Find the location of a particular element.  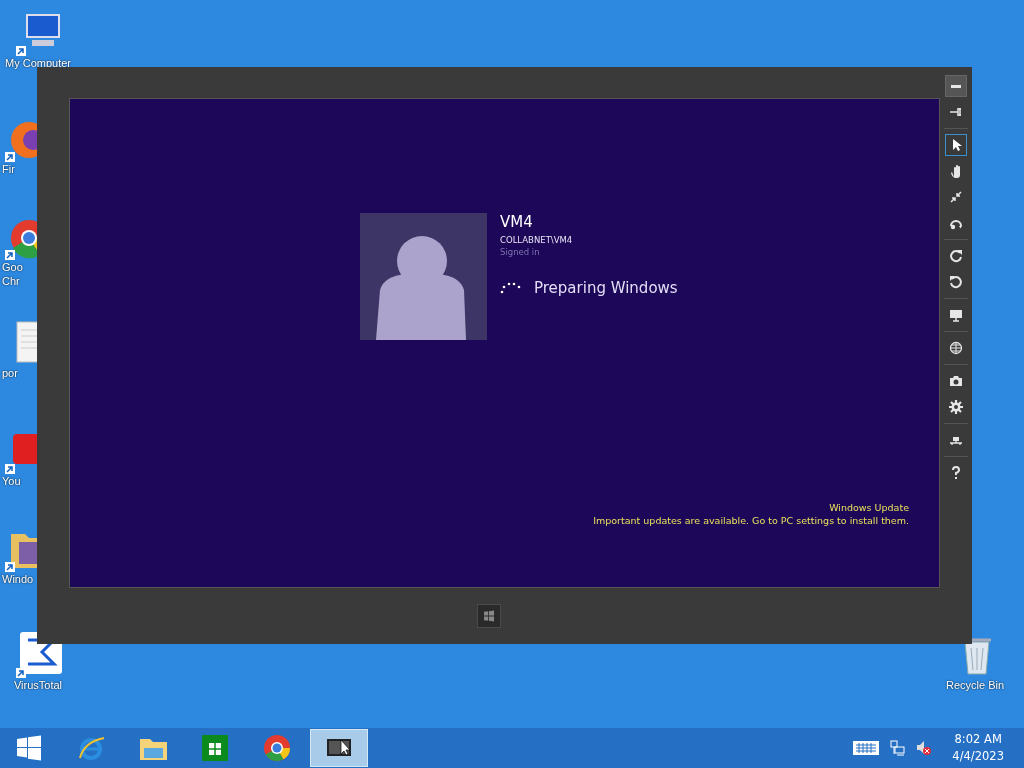

windows-logo-icon is located at coordinates (488, 616).